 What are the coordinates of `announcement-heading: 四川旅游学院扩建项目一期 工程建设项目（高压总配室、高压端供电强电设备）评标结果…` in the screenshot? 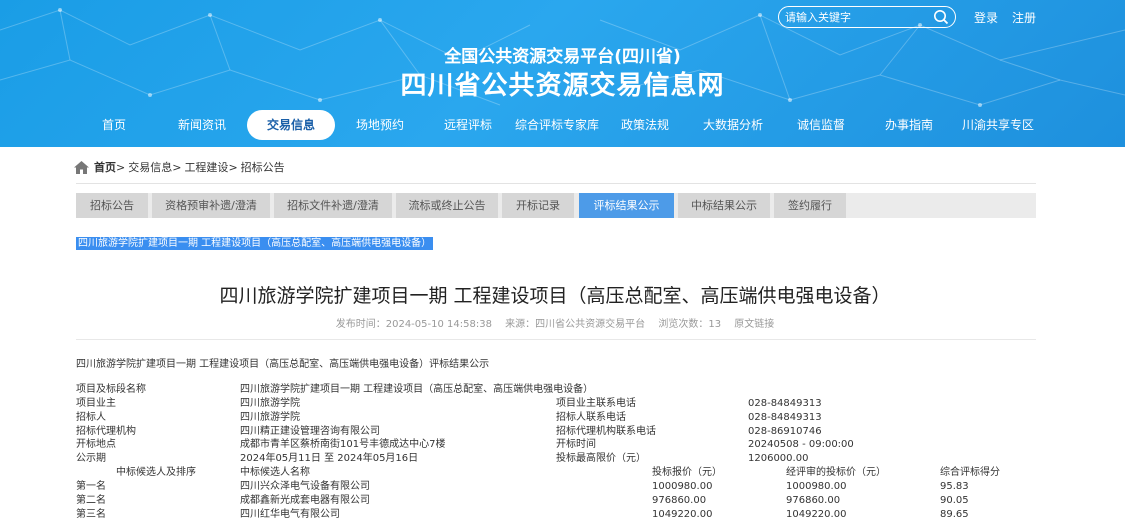 It's located at (283, 364).